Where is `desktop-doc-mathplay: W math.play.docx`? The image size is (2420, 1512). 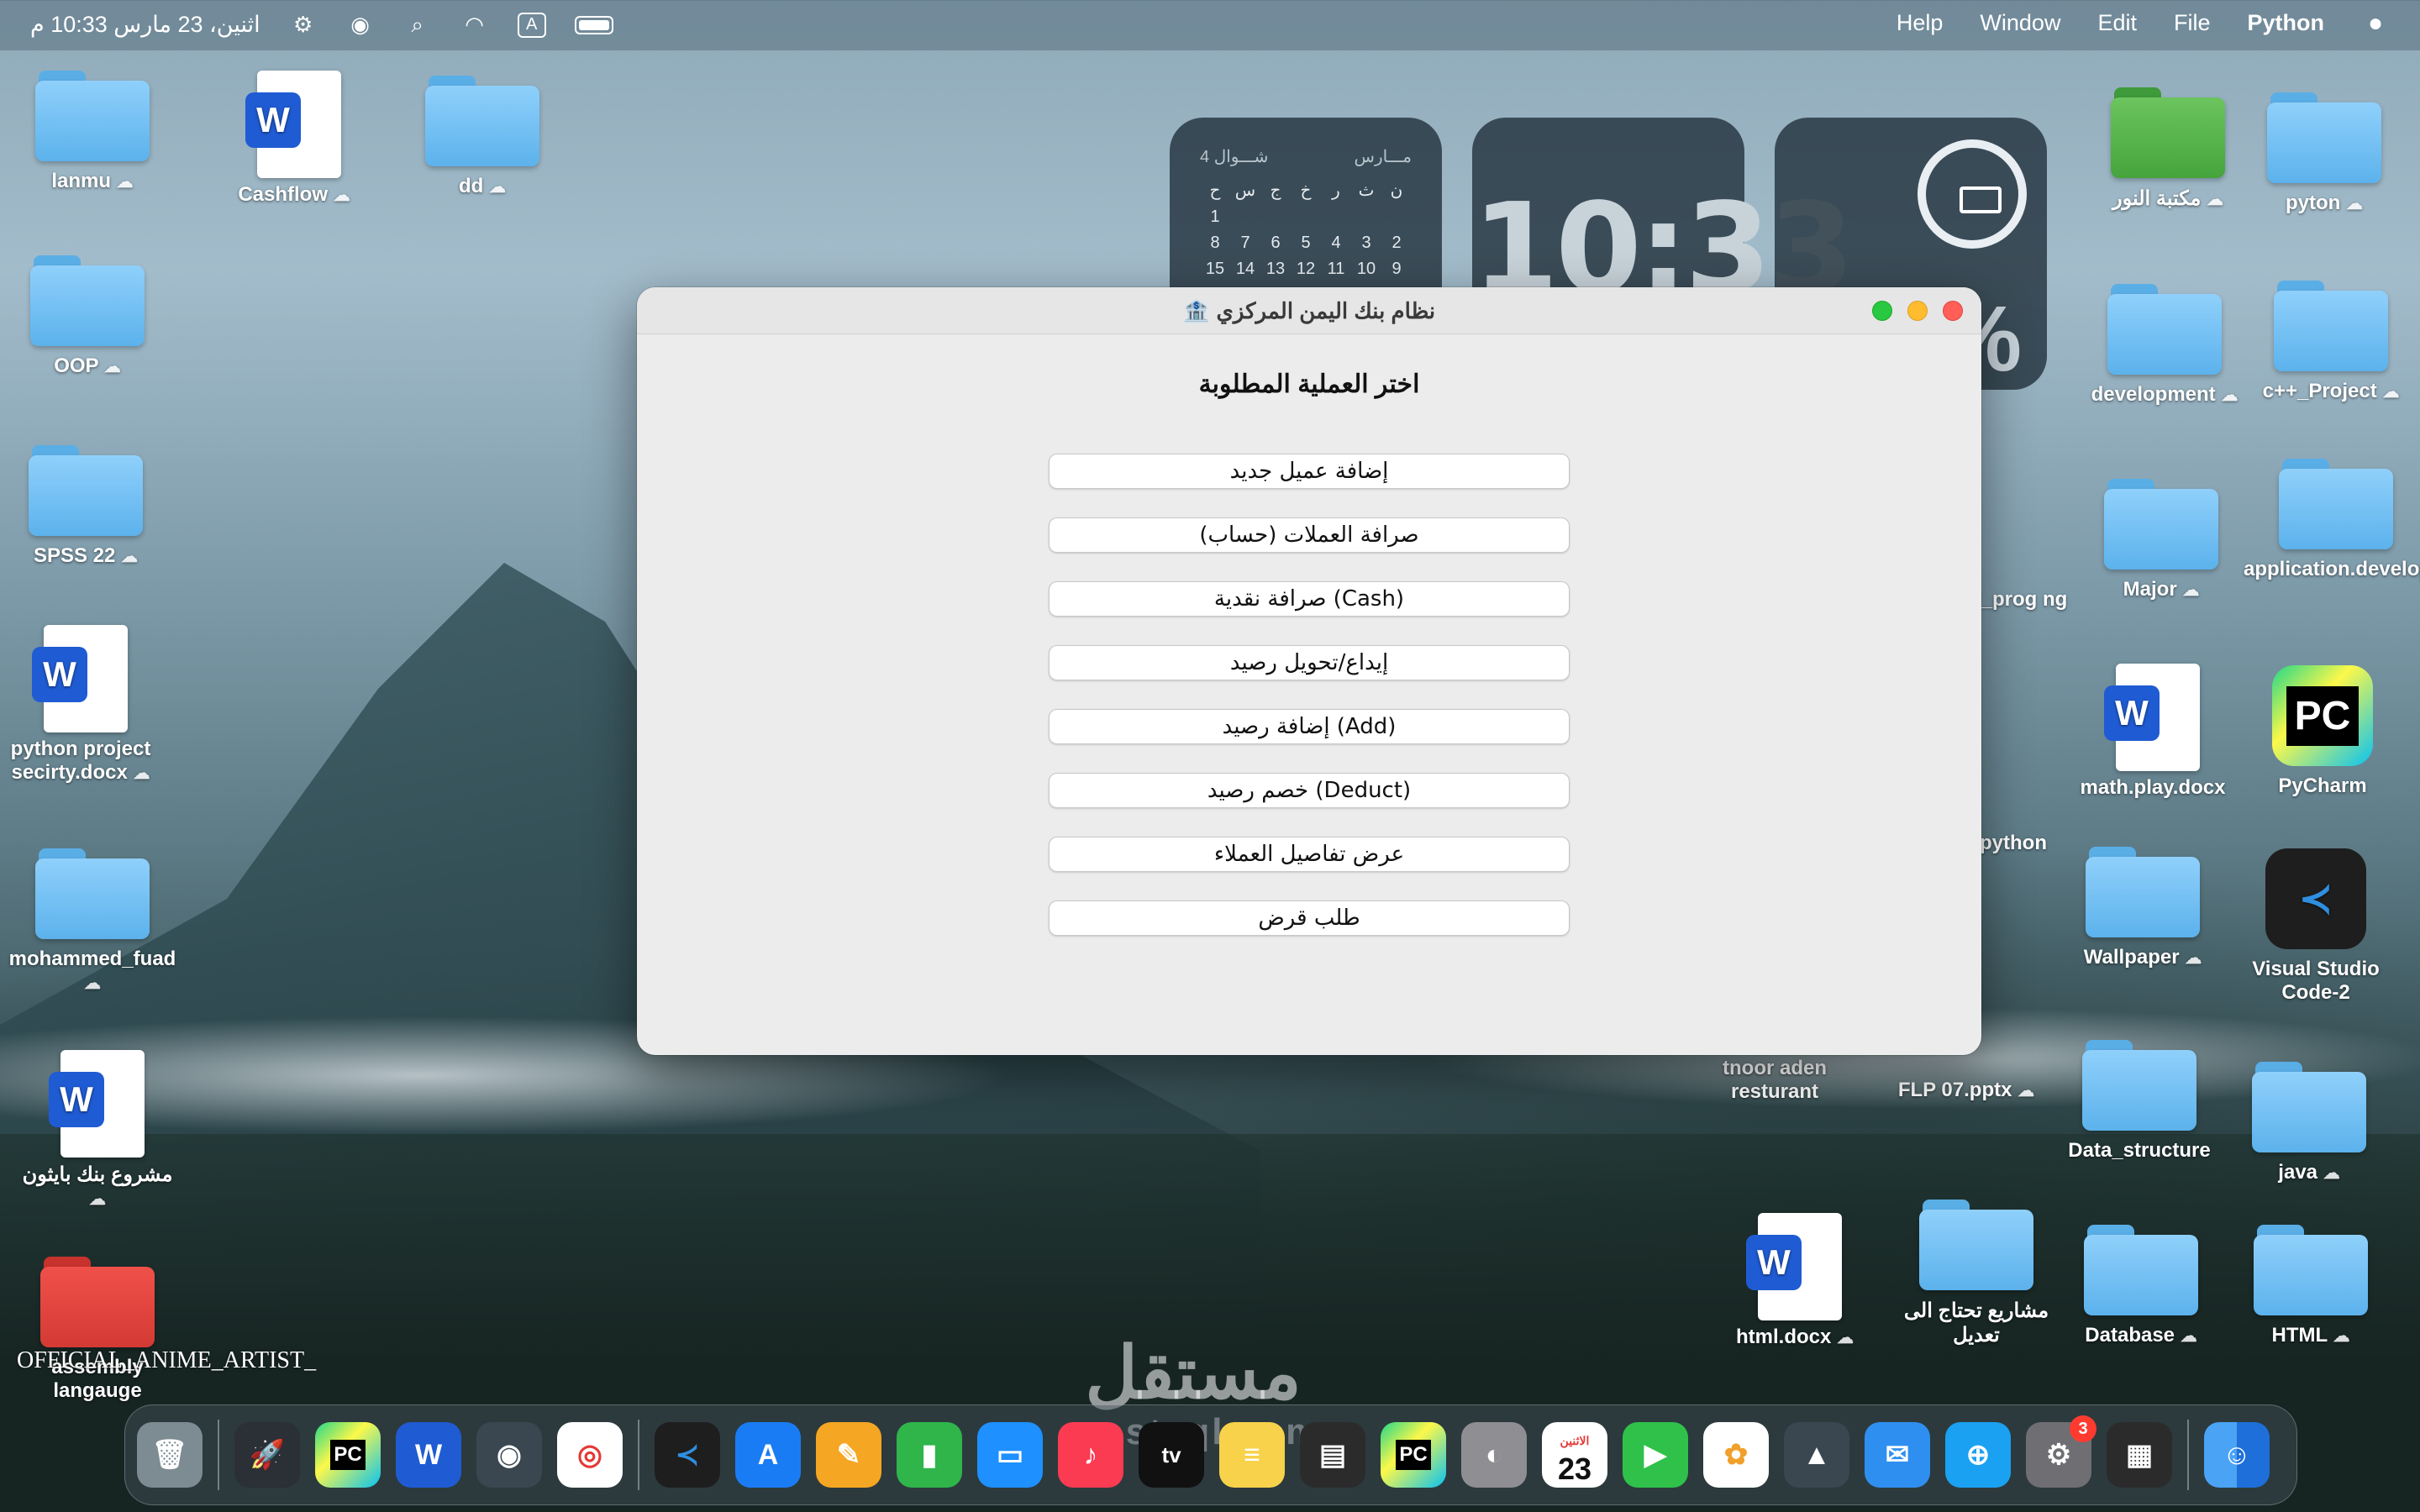 desktop-doc-mathplay: W math.play.docx is located at coordinates (2153, 732).